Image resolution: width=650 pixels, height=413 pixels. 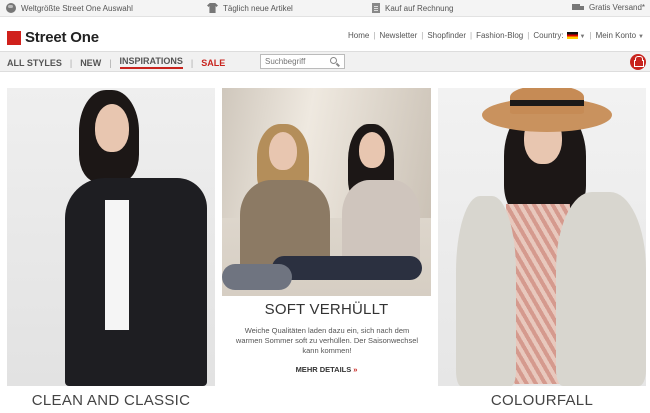 I want to click on truck-icon, so click(x=578, y=7).